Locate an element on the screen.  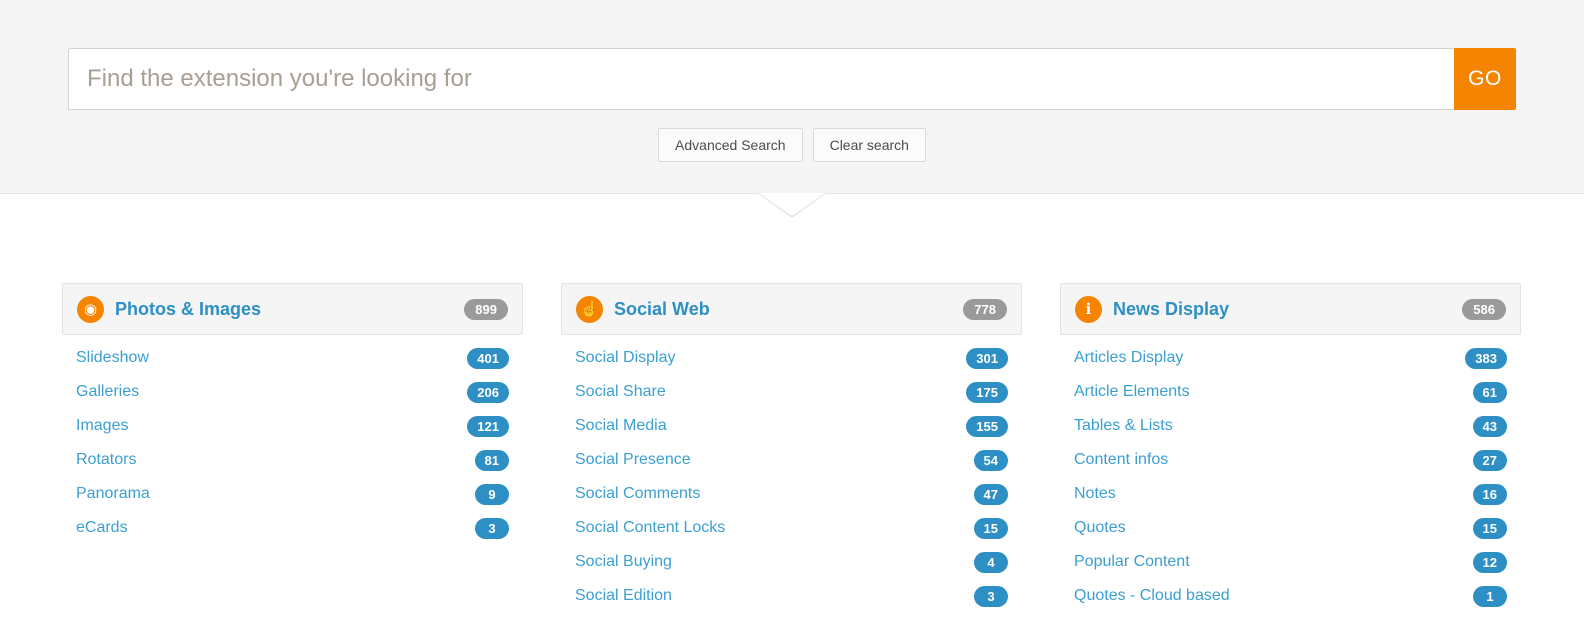
list-item: Notes 16 is located at coordinates (1290, 494).